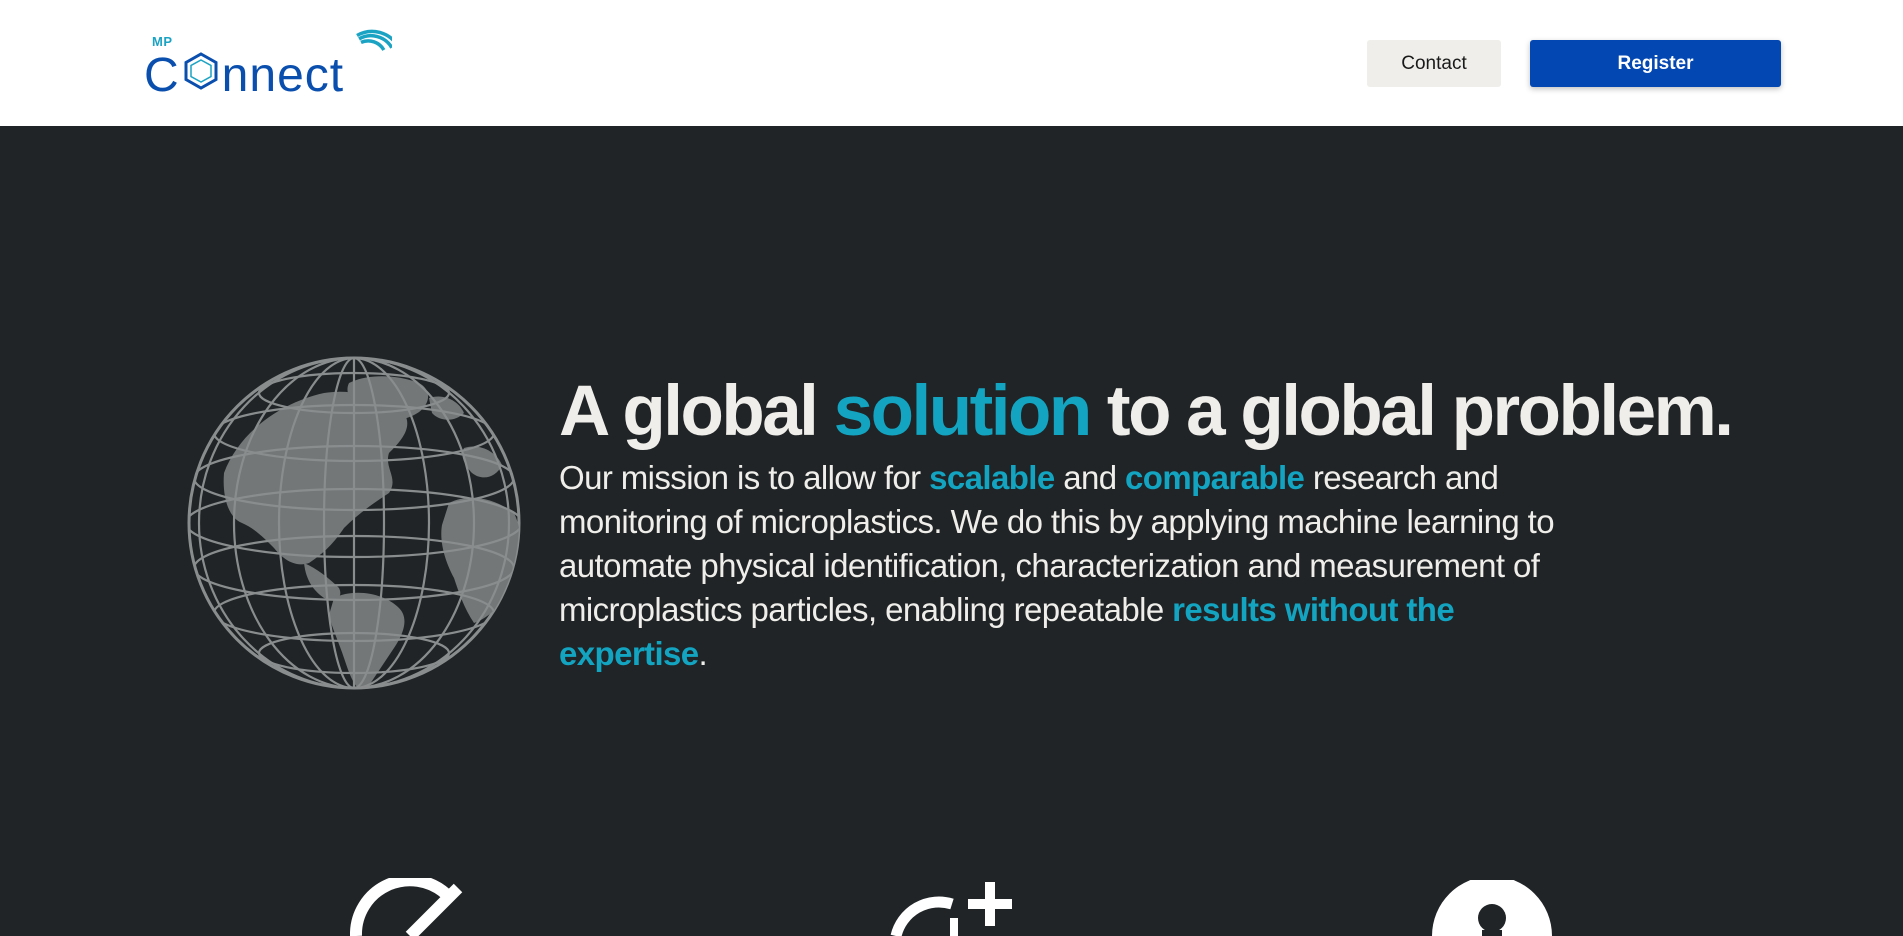 The width and height of the screenshot is (1903, 936). I want to click on mission-accent-comparable: comparable, so click(1215, 477).